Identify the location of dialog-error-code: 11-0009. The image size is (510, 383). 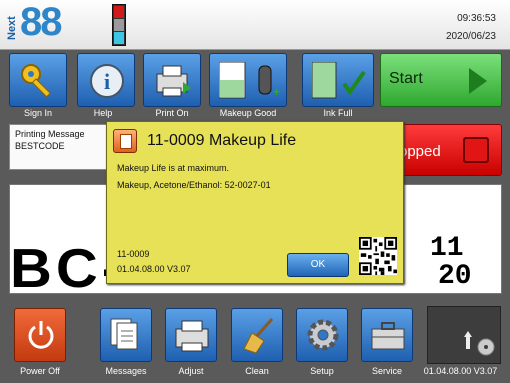
(133, 254).